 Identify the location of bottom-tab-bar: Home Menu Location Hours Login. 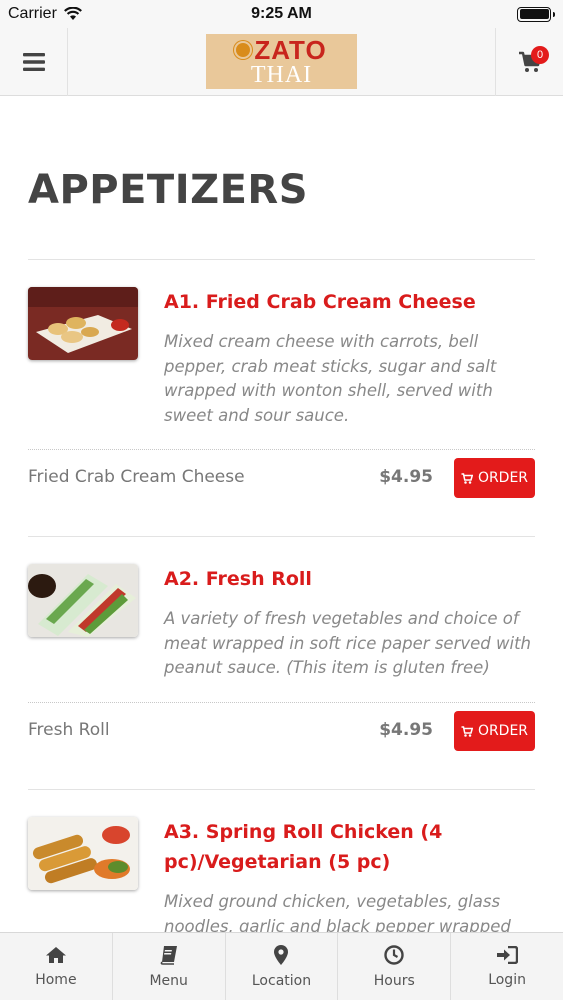
(281, 966).